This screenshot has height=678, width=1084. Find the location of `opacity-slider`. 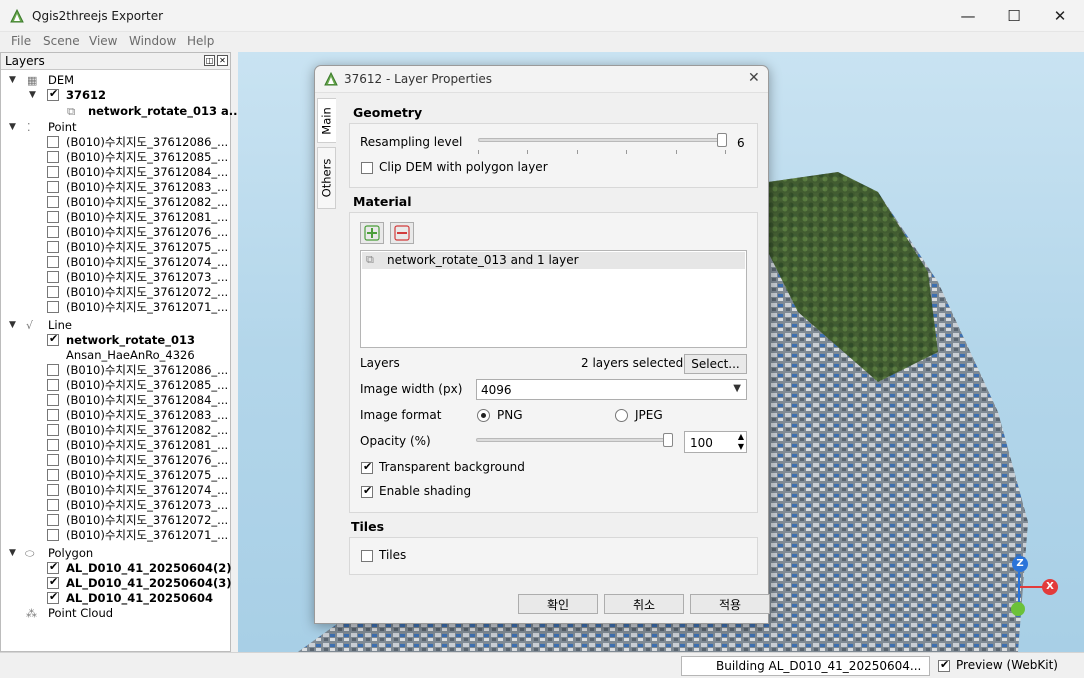

opacity-slider is located at coordinates (573, 440).